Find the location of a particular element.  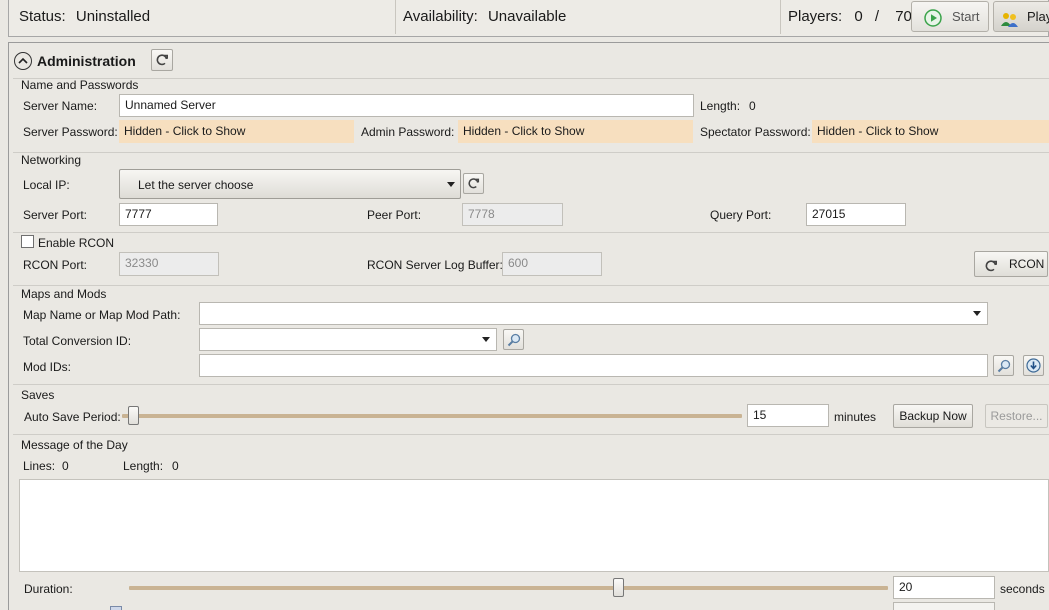

auto-save-slider-track is located at coordinates (432, 416).